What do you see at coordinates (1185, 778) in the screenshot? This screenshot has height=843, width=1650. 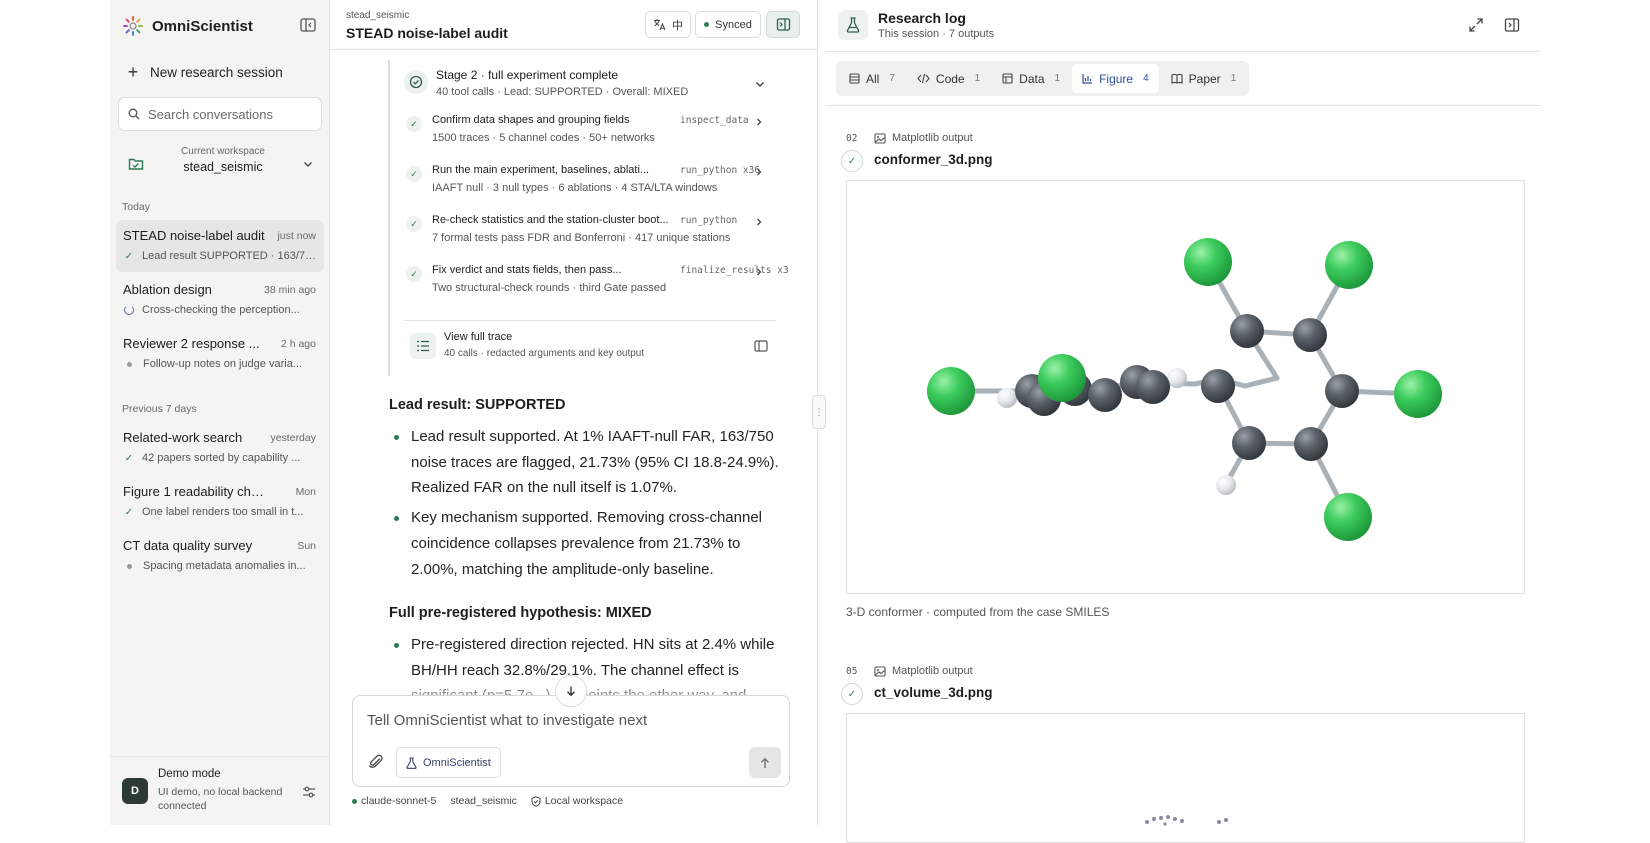 I see `figure-frame` at bounding box center [1185, 778].